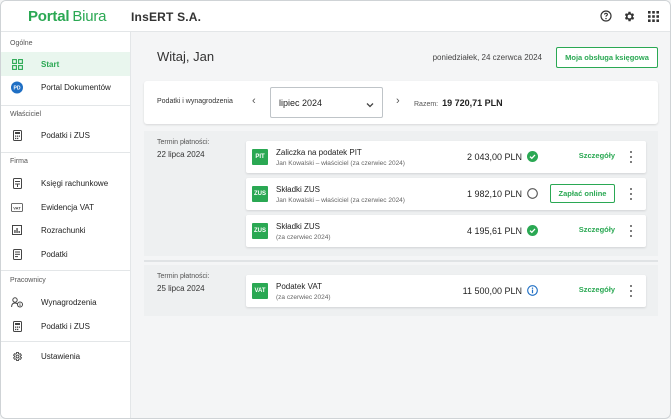  I want to click on payment-amount: 2 043,00 PLN, so click(494, 157).